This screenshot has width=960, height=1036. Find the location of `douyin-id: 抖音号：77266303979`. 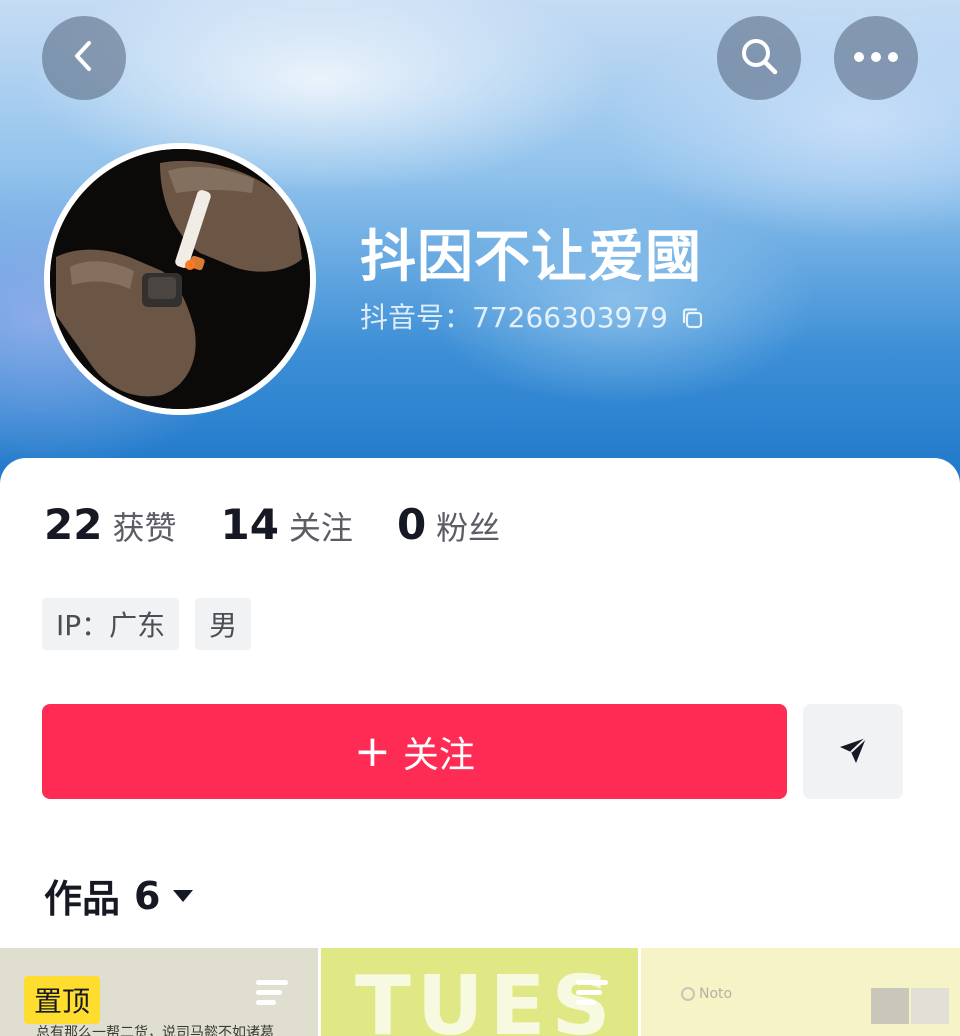

douyin-id: 抖音号：77266303979 is located at coordinates (532, 318).